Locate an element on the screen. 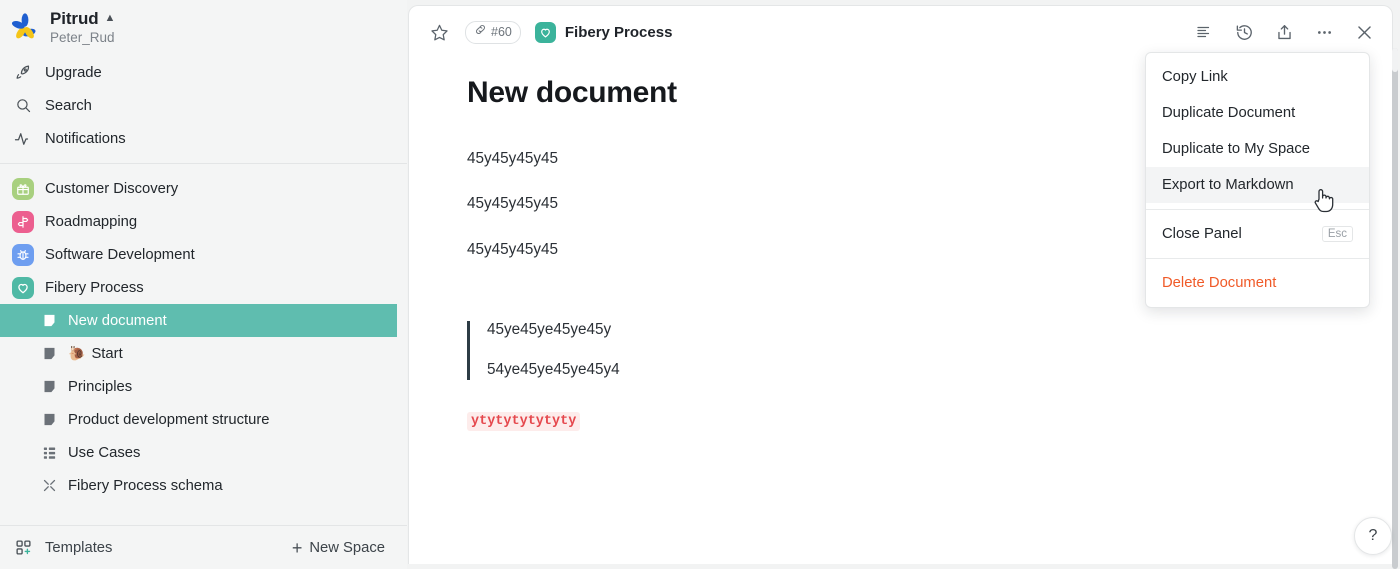 The image size is (1400, 569). new-space-button: + New Space is located at coordinates (338, 548).